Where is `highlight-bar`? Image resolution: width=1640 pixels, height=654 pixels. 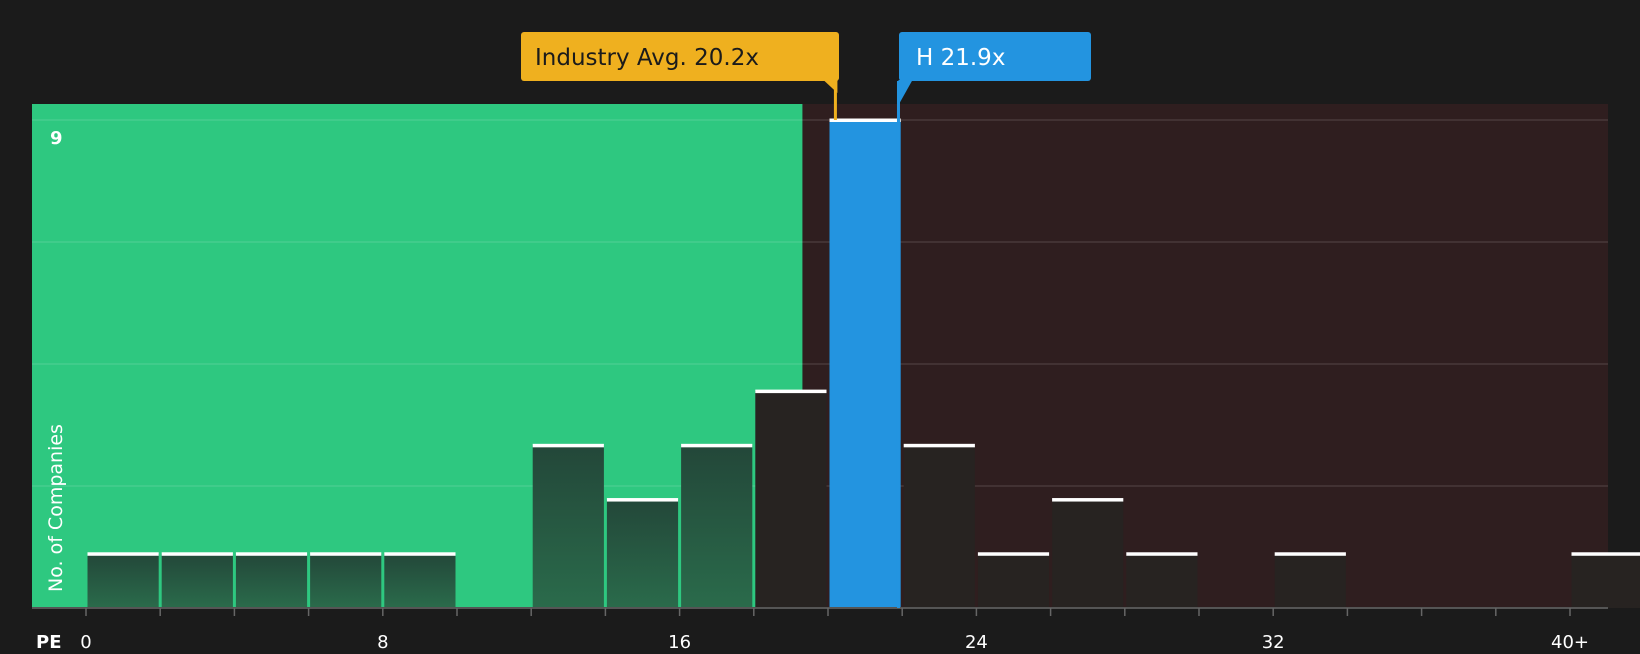 highlight-bar is located at coordinates (865, 364).